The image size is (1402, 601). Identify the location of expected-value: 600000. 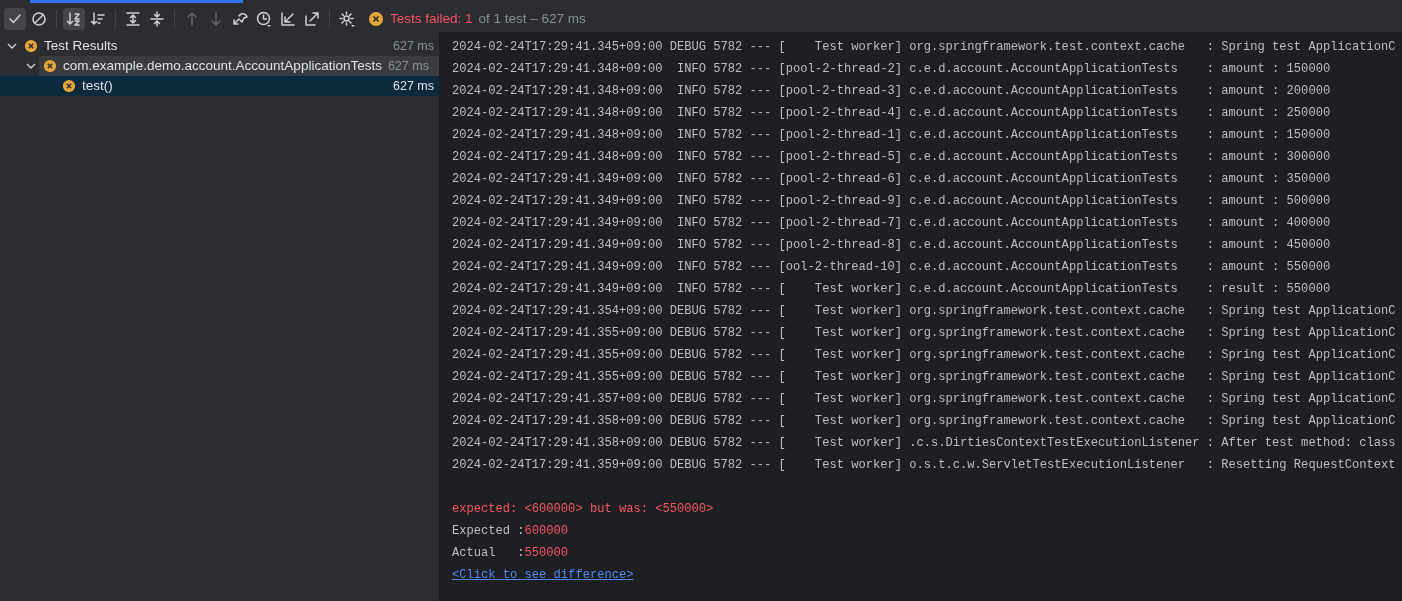
(546, 531).